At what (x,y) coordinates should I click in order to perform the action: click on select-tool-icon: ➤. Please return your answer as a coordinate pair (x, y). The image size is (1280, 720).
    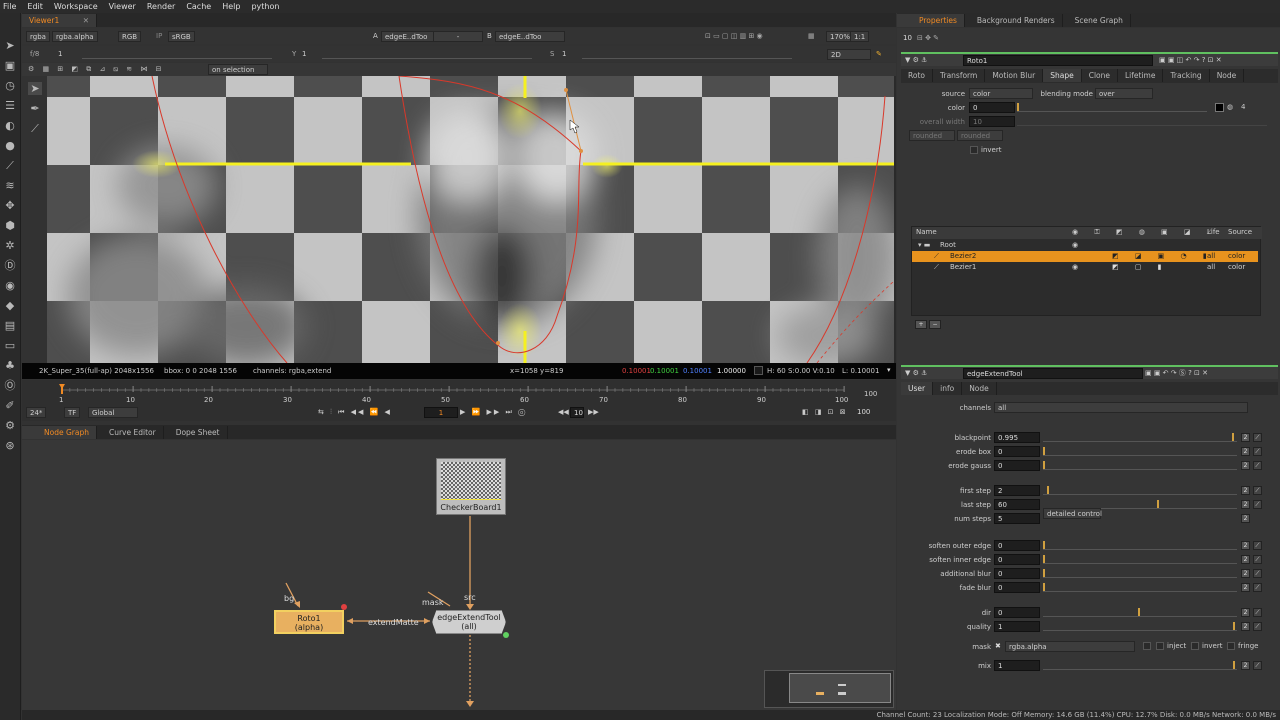
    Looking at the image, I should click on (35, 88).